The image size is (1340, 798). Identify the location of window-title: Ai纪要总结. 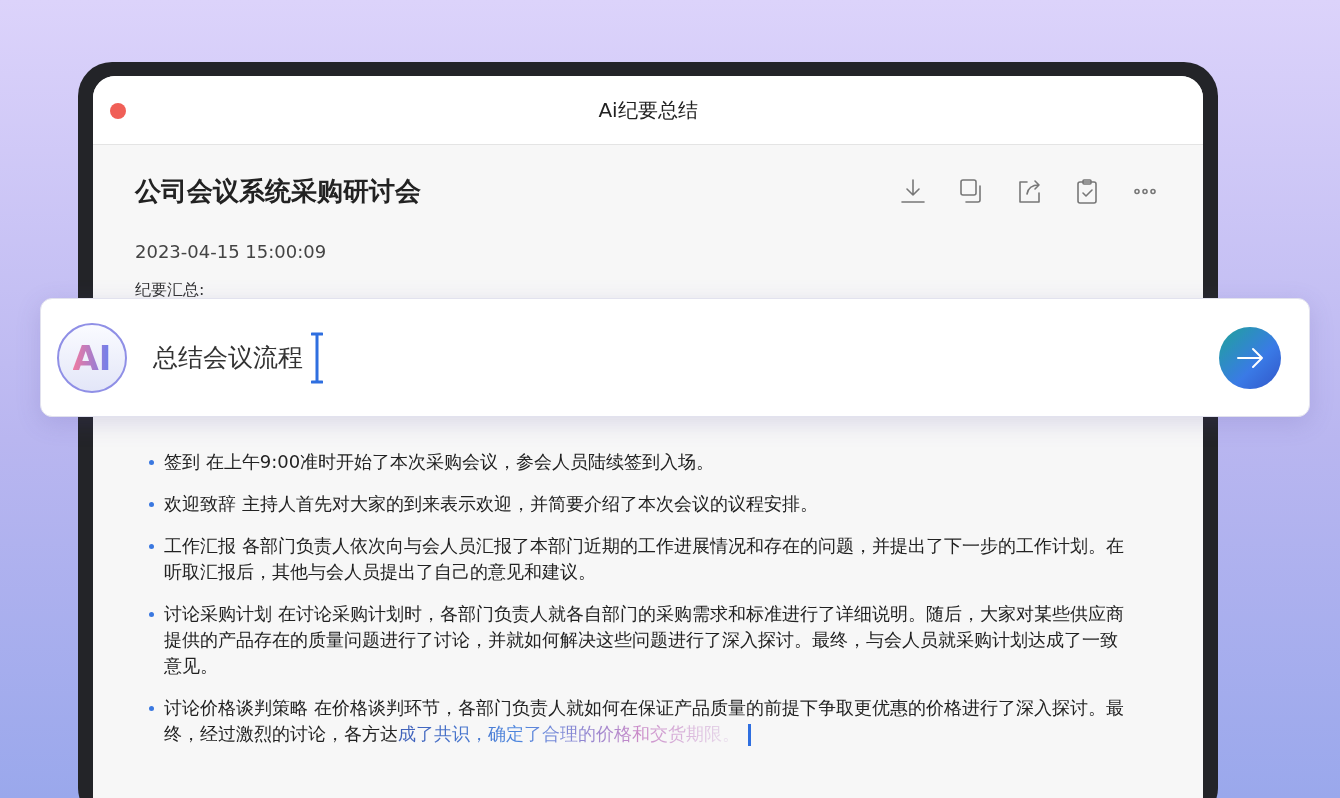
(648, 110).